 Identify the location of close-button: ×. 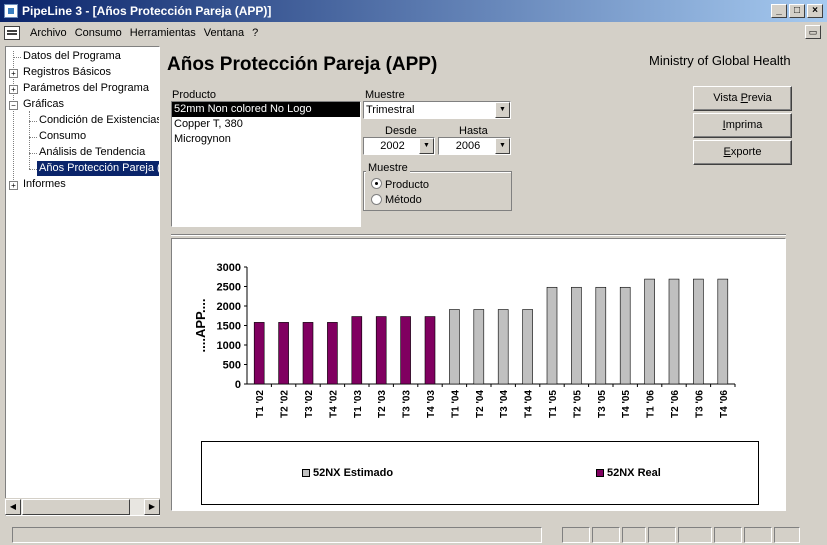
(815, 11).